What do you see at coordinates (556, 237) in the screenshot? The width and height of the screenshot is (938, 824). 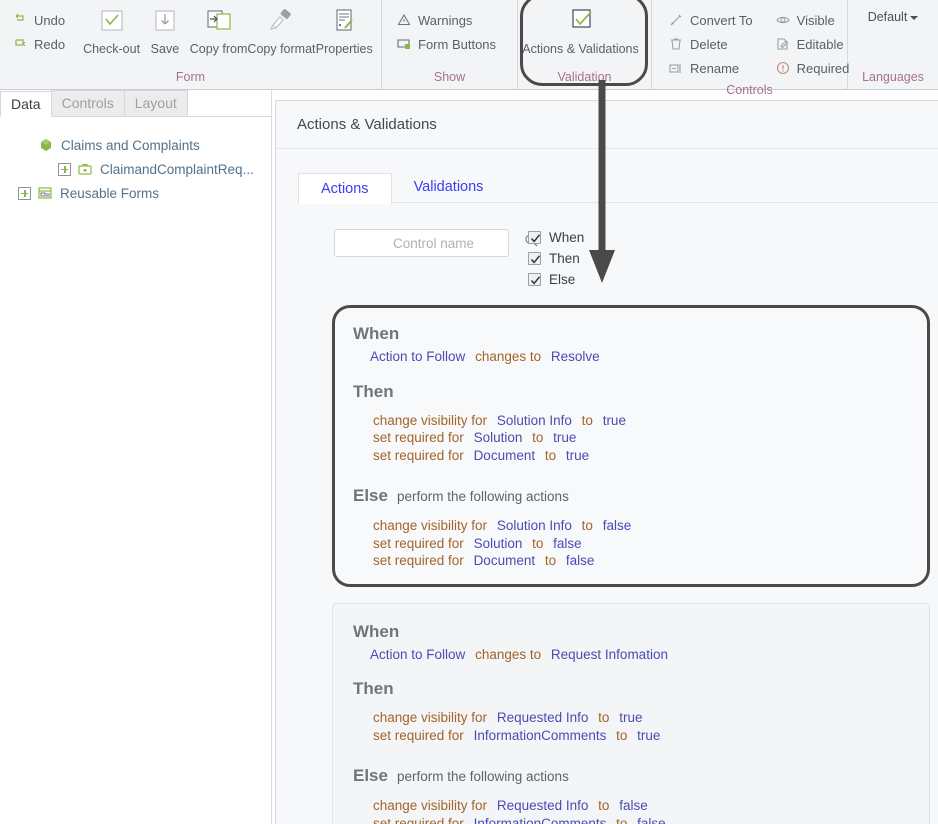 I see `filter-when: When` at bounding box center [556, 237].